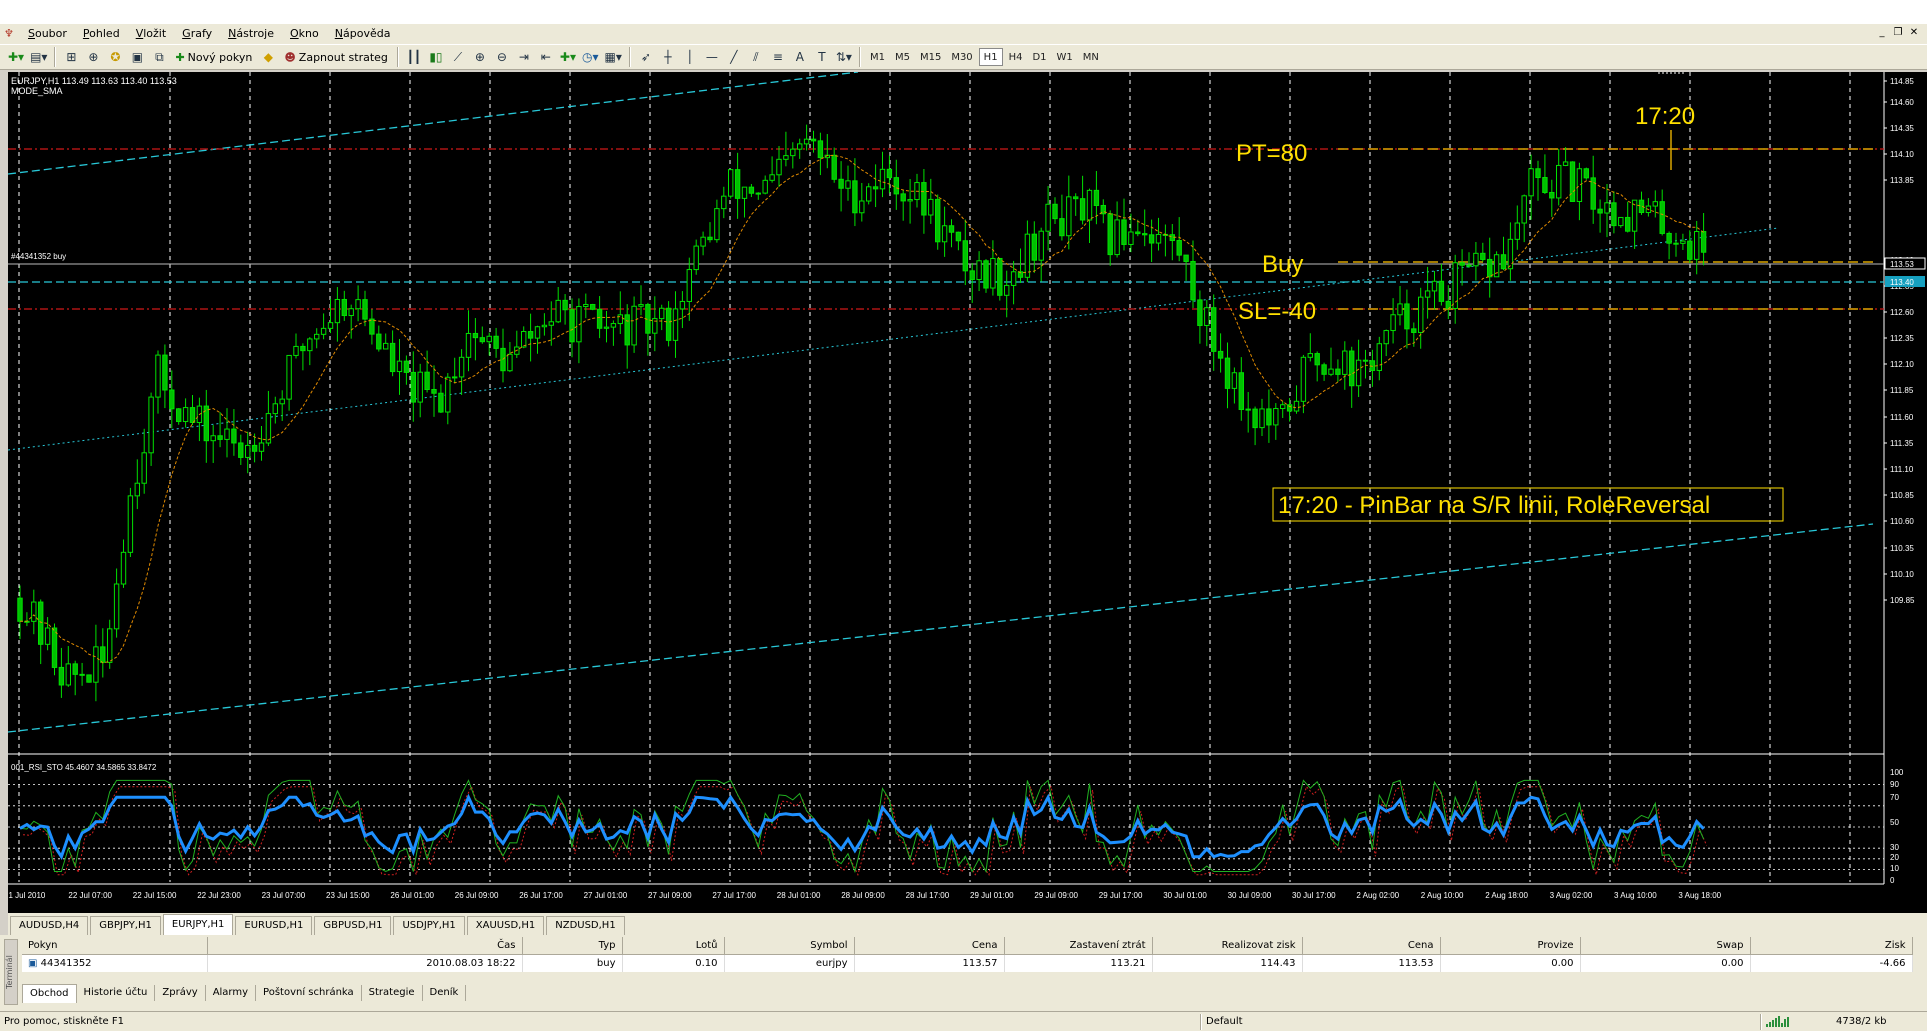 The height and width of the screenshot is (1031, 1927). Describe the element at coordinates (1078, 946) in the screenshot. I see `col-stop-loss: Zastavení ztrát` at that location.